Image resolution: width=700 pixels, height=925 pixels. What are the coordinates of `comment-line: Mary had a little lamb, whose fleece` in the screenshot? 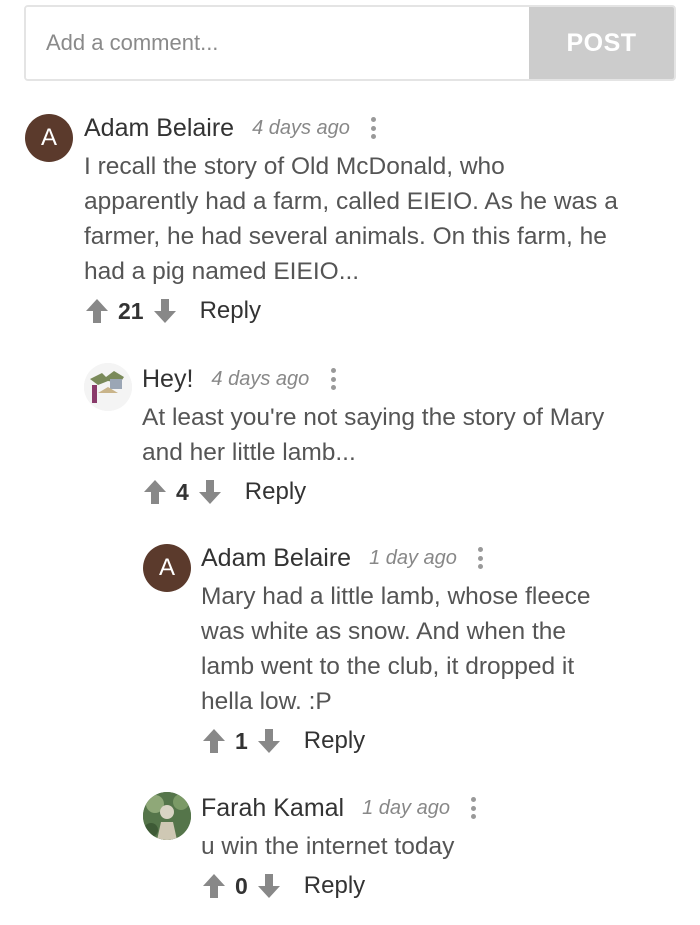 It's located at (396, 596).